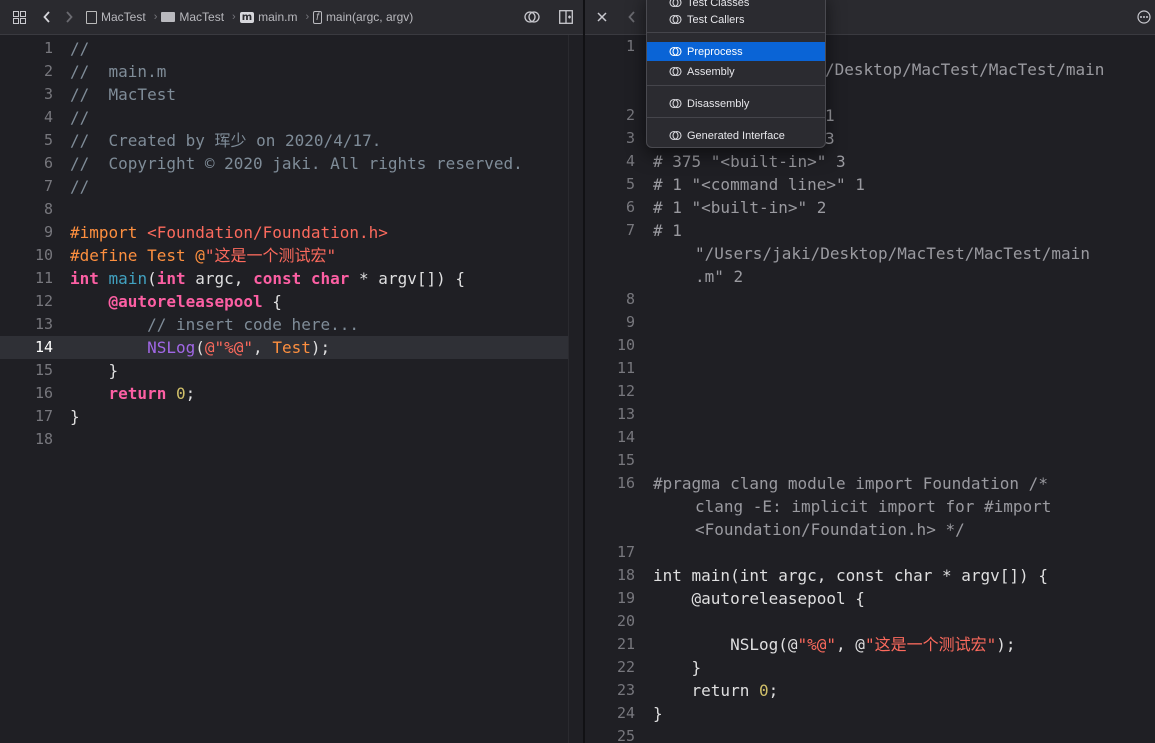 Image resolution: width=1155 pixels, height=743 pixels. Describe the element at coordinates (284, 439) in the screenshot. I see `code-line: 18` at that location.